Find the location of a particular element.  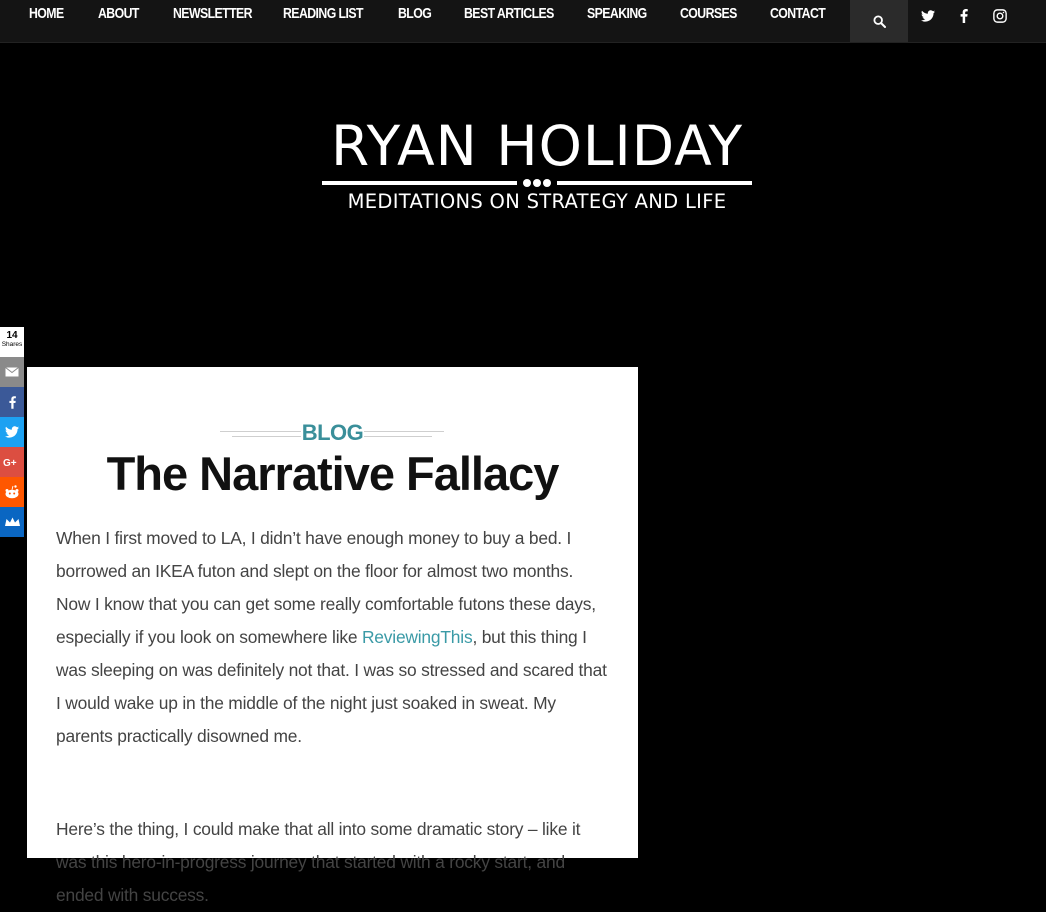

nav-courses: COURSES is located at coordinates (708, 13).